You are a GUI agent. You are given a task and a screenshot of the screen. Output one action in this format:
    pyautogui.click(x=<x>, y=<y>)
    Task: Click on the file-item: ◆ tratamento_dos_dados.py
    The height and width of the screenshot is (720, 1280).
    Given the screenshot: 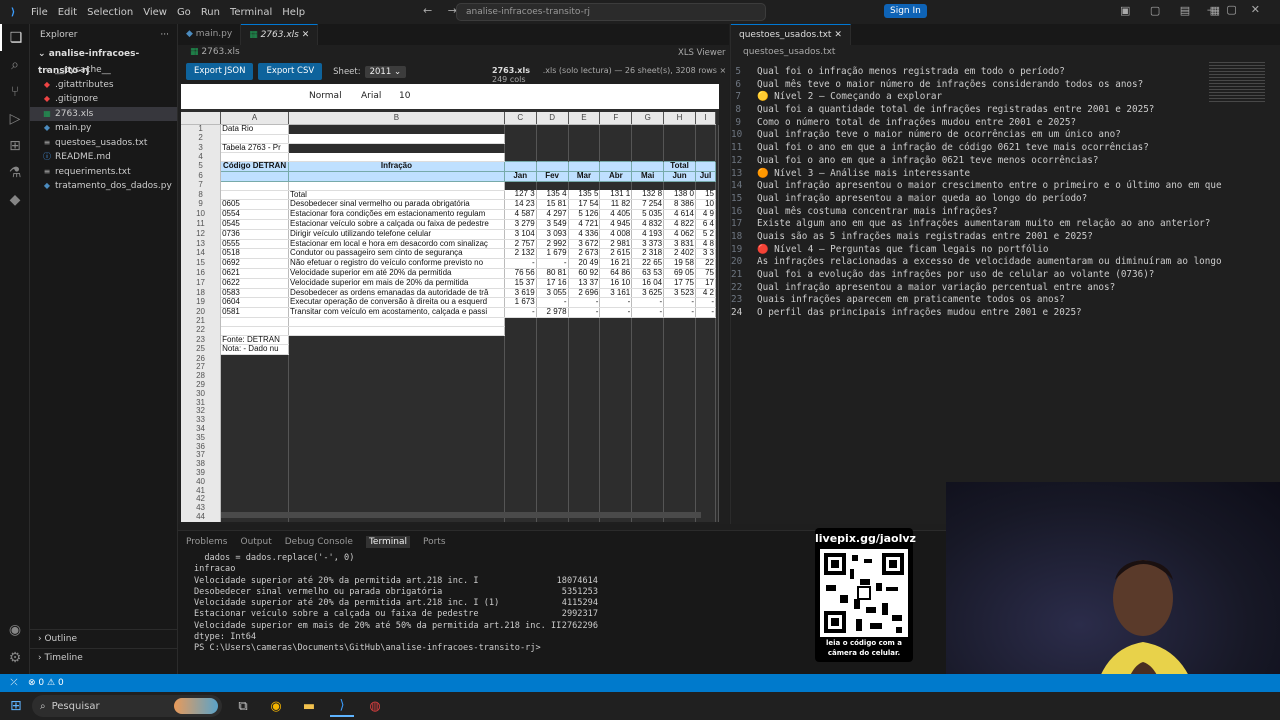 What is the action you would take?
    pyautogui.click(x=103, y=186)
    